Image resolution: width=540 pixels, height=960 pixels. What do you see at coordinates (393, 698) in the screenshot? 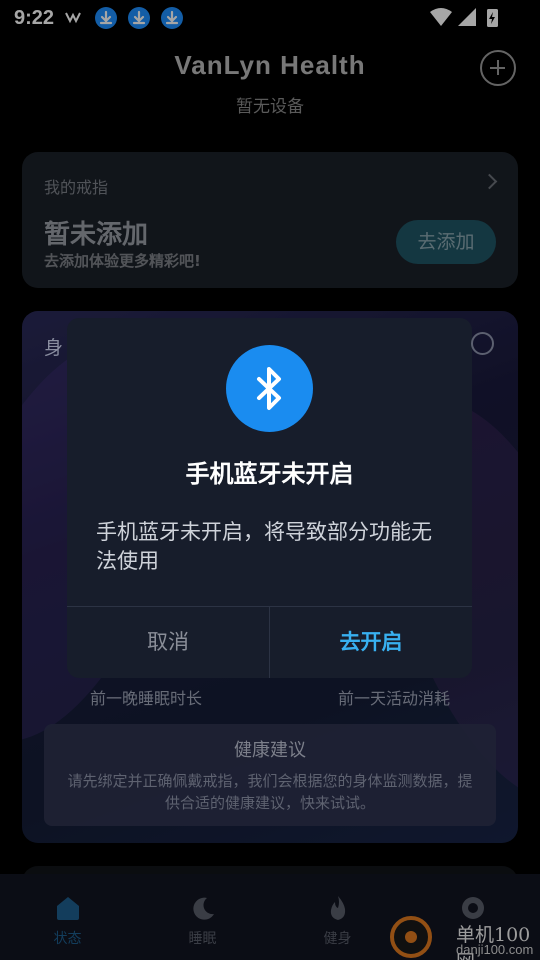
I see `activity-calories-label: 前一天活动消耗` at bounding box center [393, 698].